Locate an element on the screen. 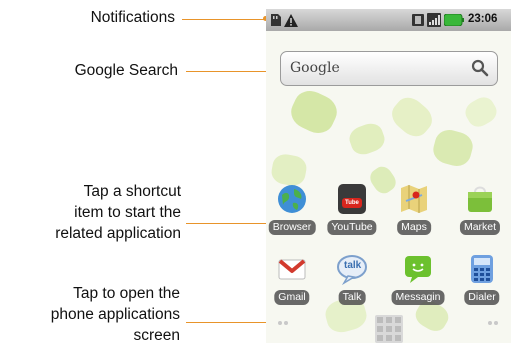  globe-icon is located at coordinates (292, 199).